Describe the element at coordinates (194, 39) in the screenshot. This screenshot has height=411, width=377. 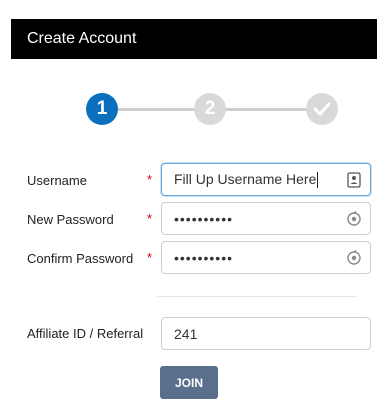
I see `page-header: Create Account` at that location.